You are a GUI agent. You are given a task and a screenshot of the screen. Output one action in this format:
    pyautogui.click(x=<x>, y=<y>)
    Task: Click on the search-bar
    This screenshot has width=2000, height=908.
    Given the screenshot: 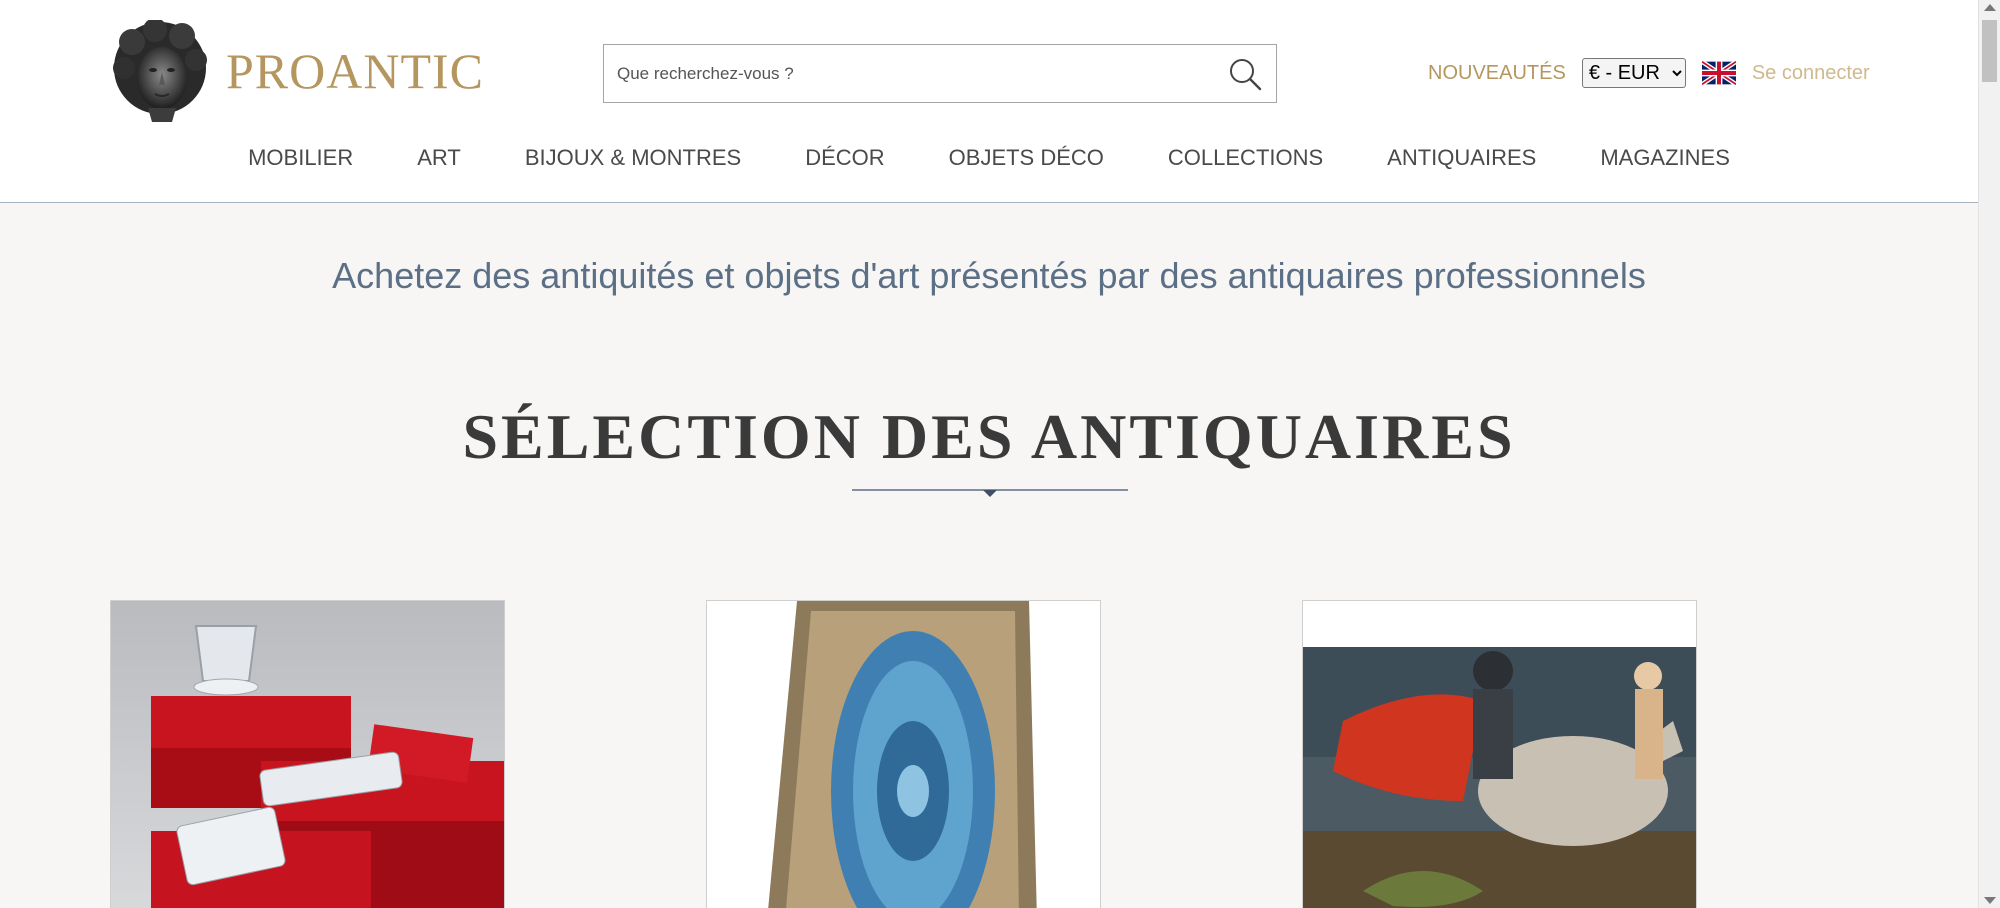 What is the action you would take?
    pyautogui.click(x=940, y=73)
    